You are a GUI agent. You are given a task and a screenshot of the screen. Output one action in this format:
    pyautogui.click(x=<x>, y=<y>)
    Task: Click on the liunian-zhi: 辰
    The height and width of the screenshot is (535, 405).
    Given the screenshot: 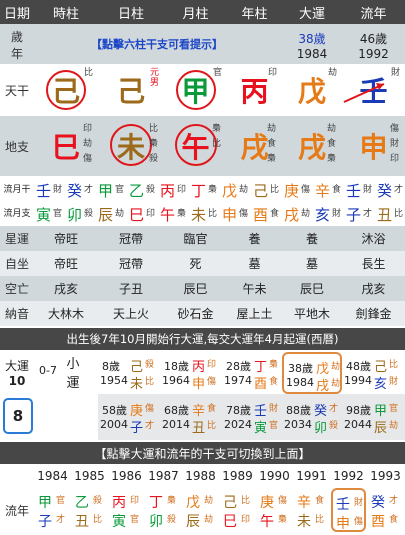 What is the action you would take?
    pyautogui.click(x=193, y=522)
    